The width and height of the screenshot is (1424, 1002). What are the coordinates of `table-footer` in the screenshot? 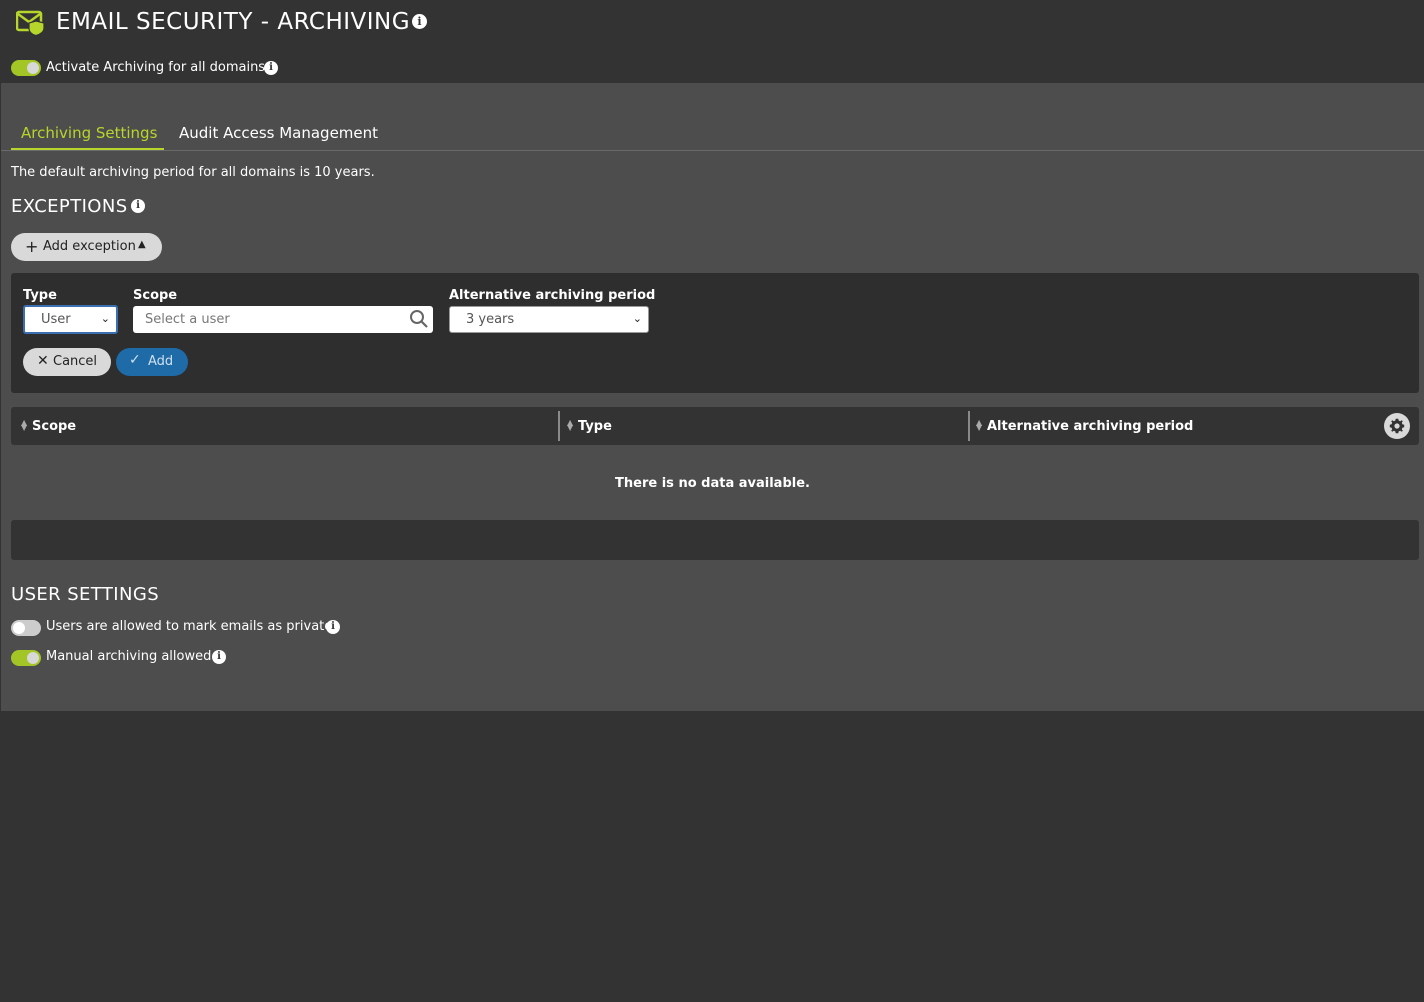 It's located at (715, 540).